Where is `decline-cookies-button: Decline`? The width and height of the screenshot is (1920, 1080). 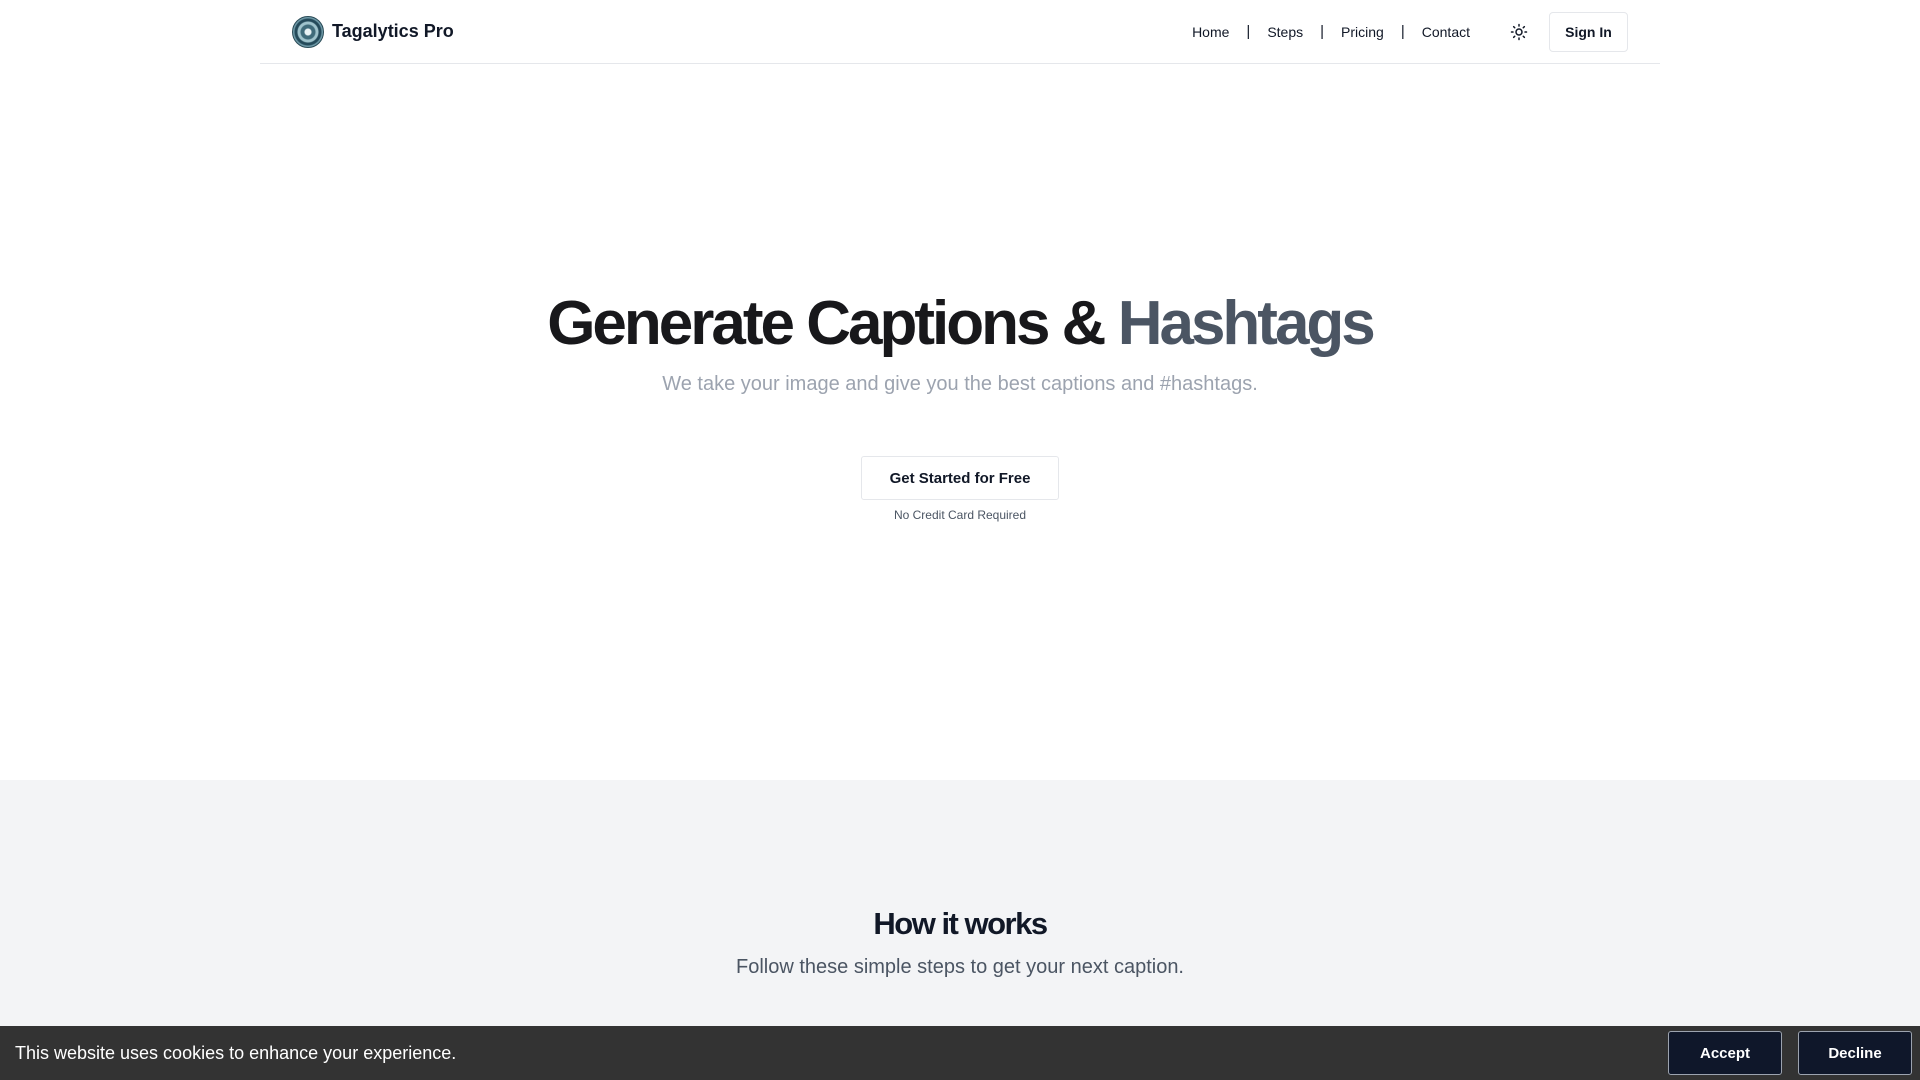 decline-cookies-button: Decline is located at coordinates (1855, 1053).